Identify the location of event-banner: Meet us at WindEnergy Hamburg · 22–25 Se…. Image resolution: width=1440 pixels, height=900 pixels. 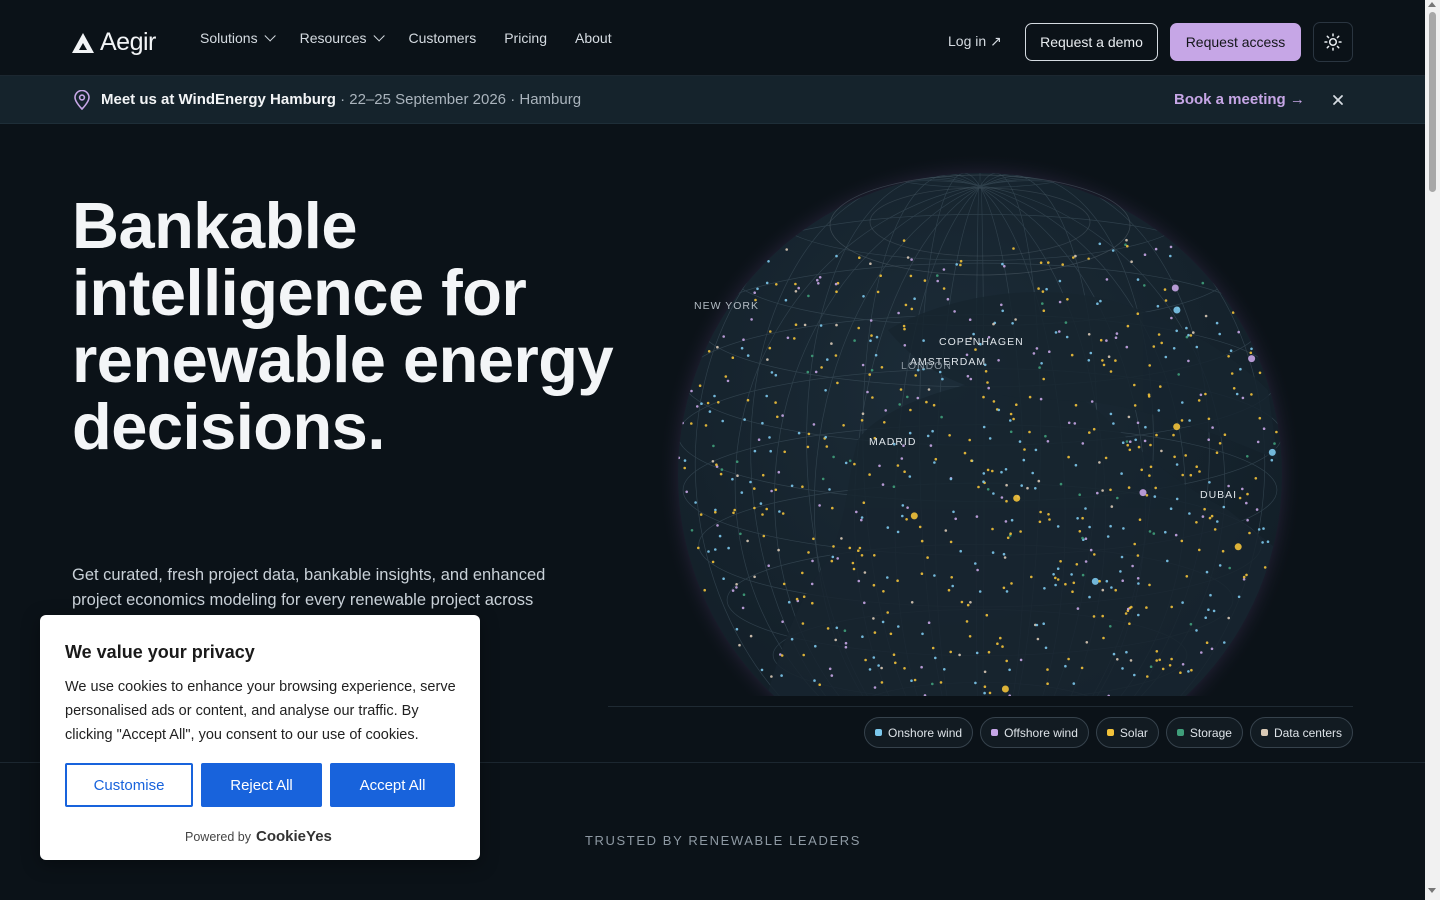
(712, 100).